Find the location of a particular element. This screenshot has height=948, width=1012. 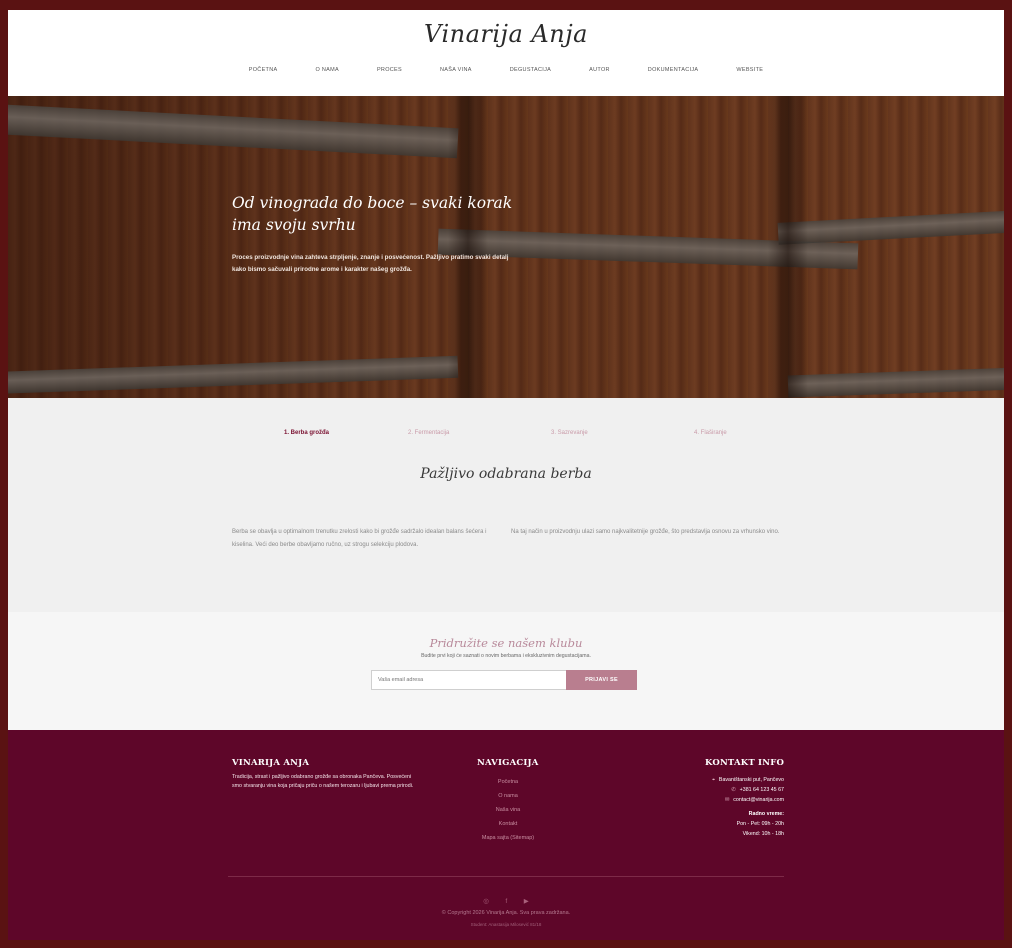

footer-link-nasa-vina: Naša vina is located at coordinates (508, 810).